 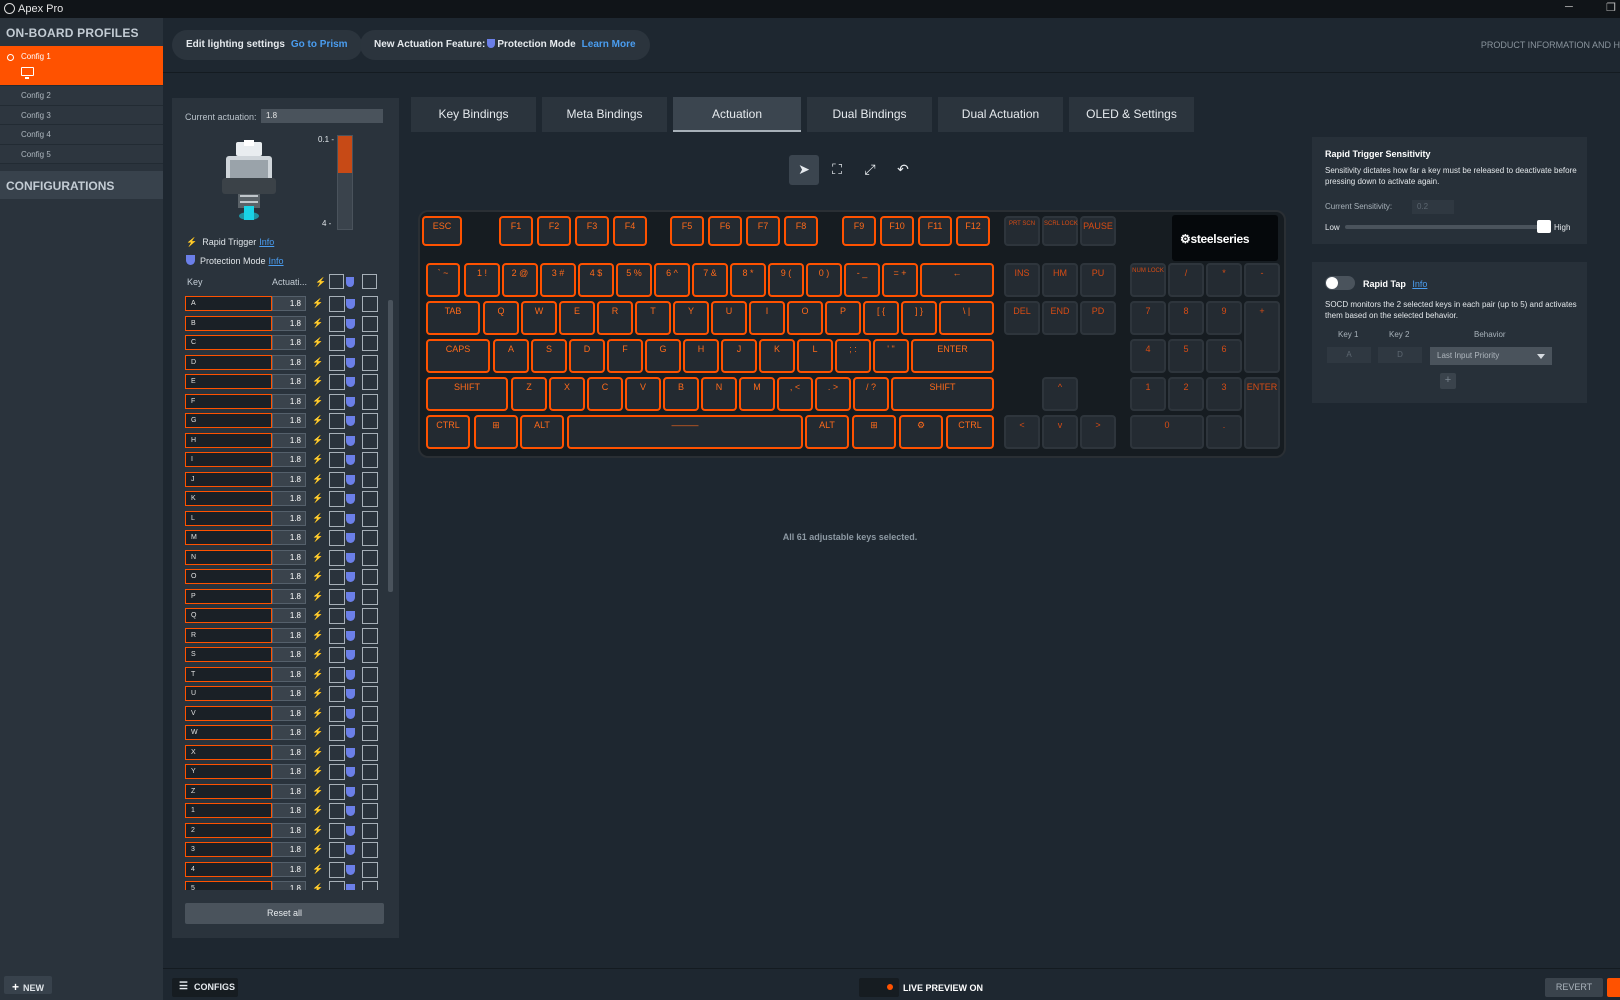 I want to click on key-: [ {, so click(x=881, y=318).